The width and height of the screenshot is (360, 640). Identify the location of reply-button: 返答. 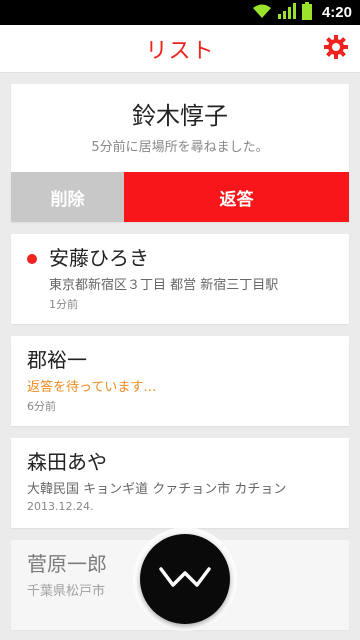
(236, 197).